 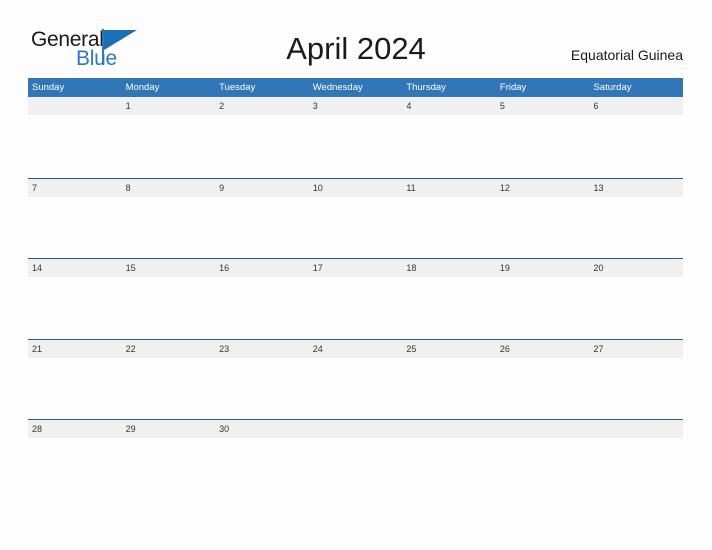 What do you see at coordinates (130, 268) in the screenshot?
I see `day-number: 15` at bounding box center [130, 268].